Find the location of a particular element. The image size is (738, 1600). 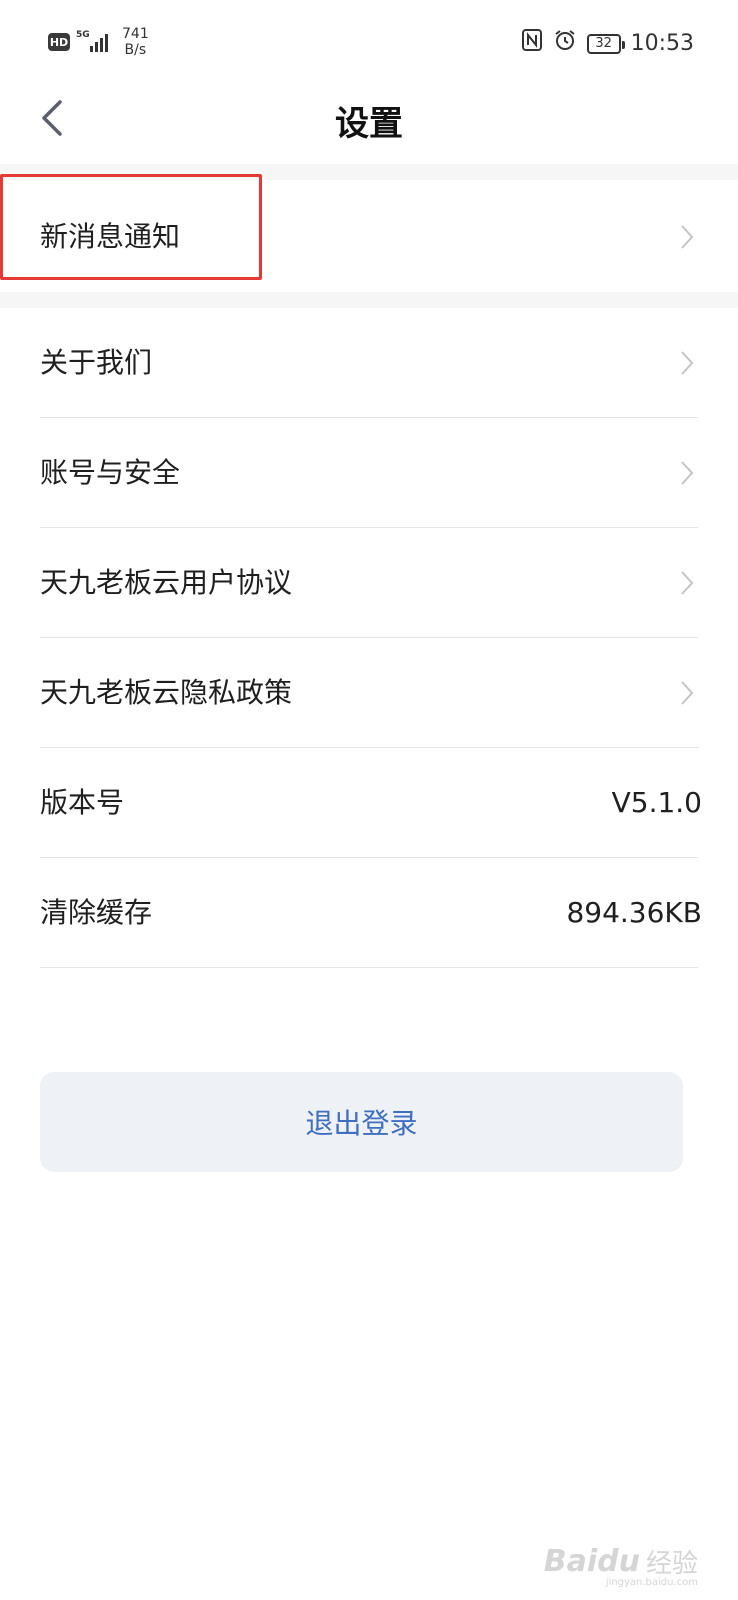

nfc-icon is located at coordinates (532, 43).